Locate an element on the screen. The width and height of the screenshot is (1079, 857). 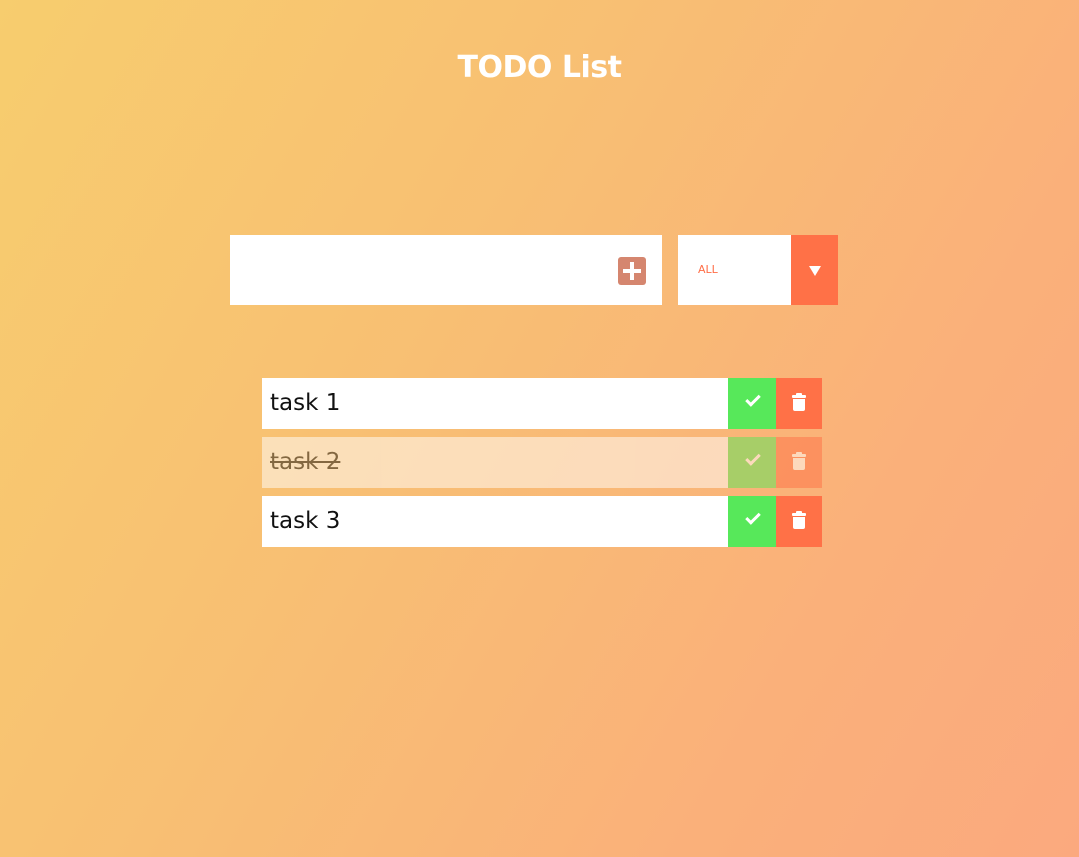
todo-item: task 2 is located at coordinates (542, 462).